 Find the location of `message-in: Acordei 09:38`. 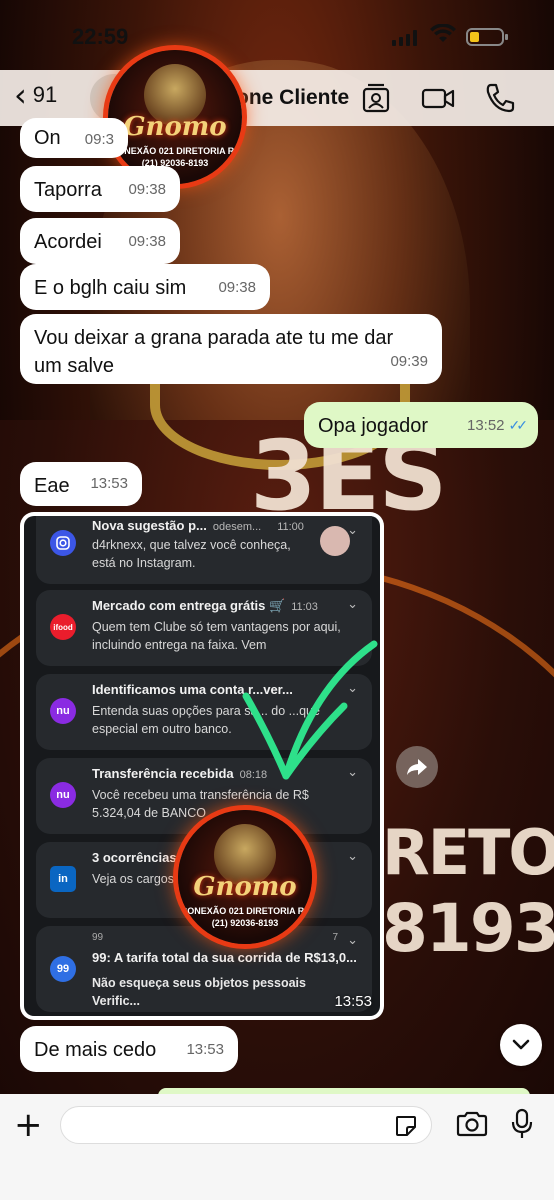

message-in: Acordei 09:38 is located at coordinates (100, 241).